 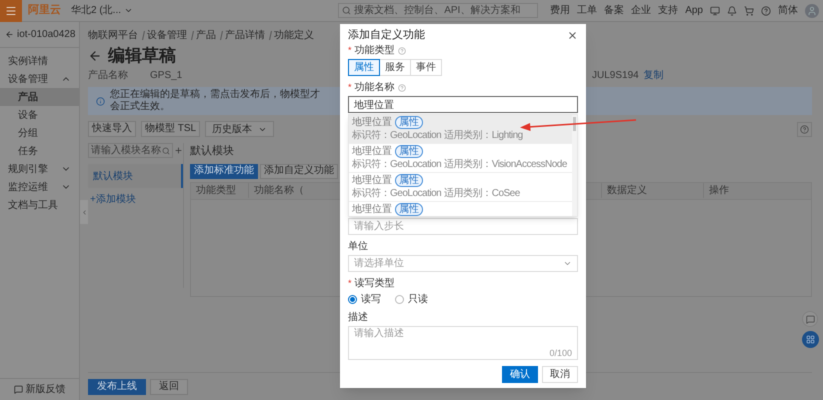 I want to click on help-button, so click(x=804, y=129).